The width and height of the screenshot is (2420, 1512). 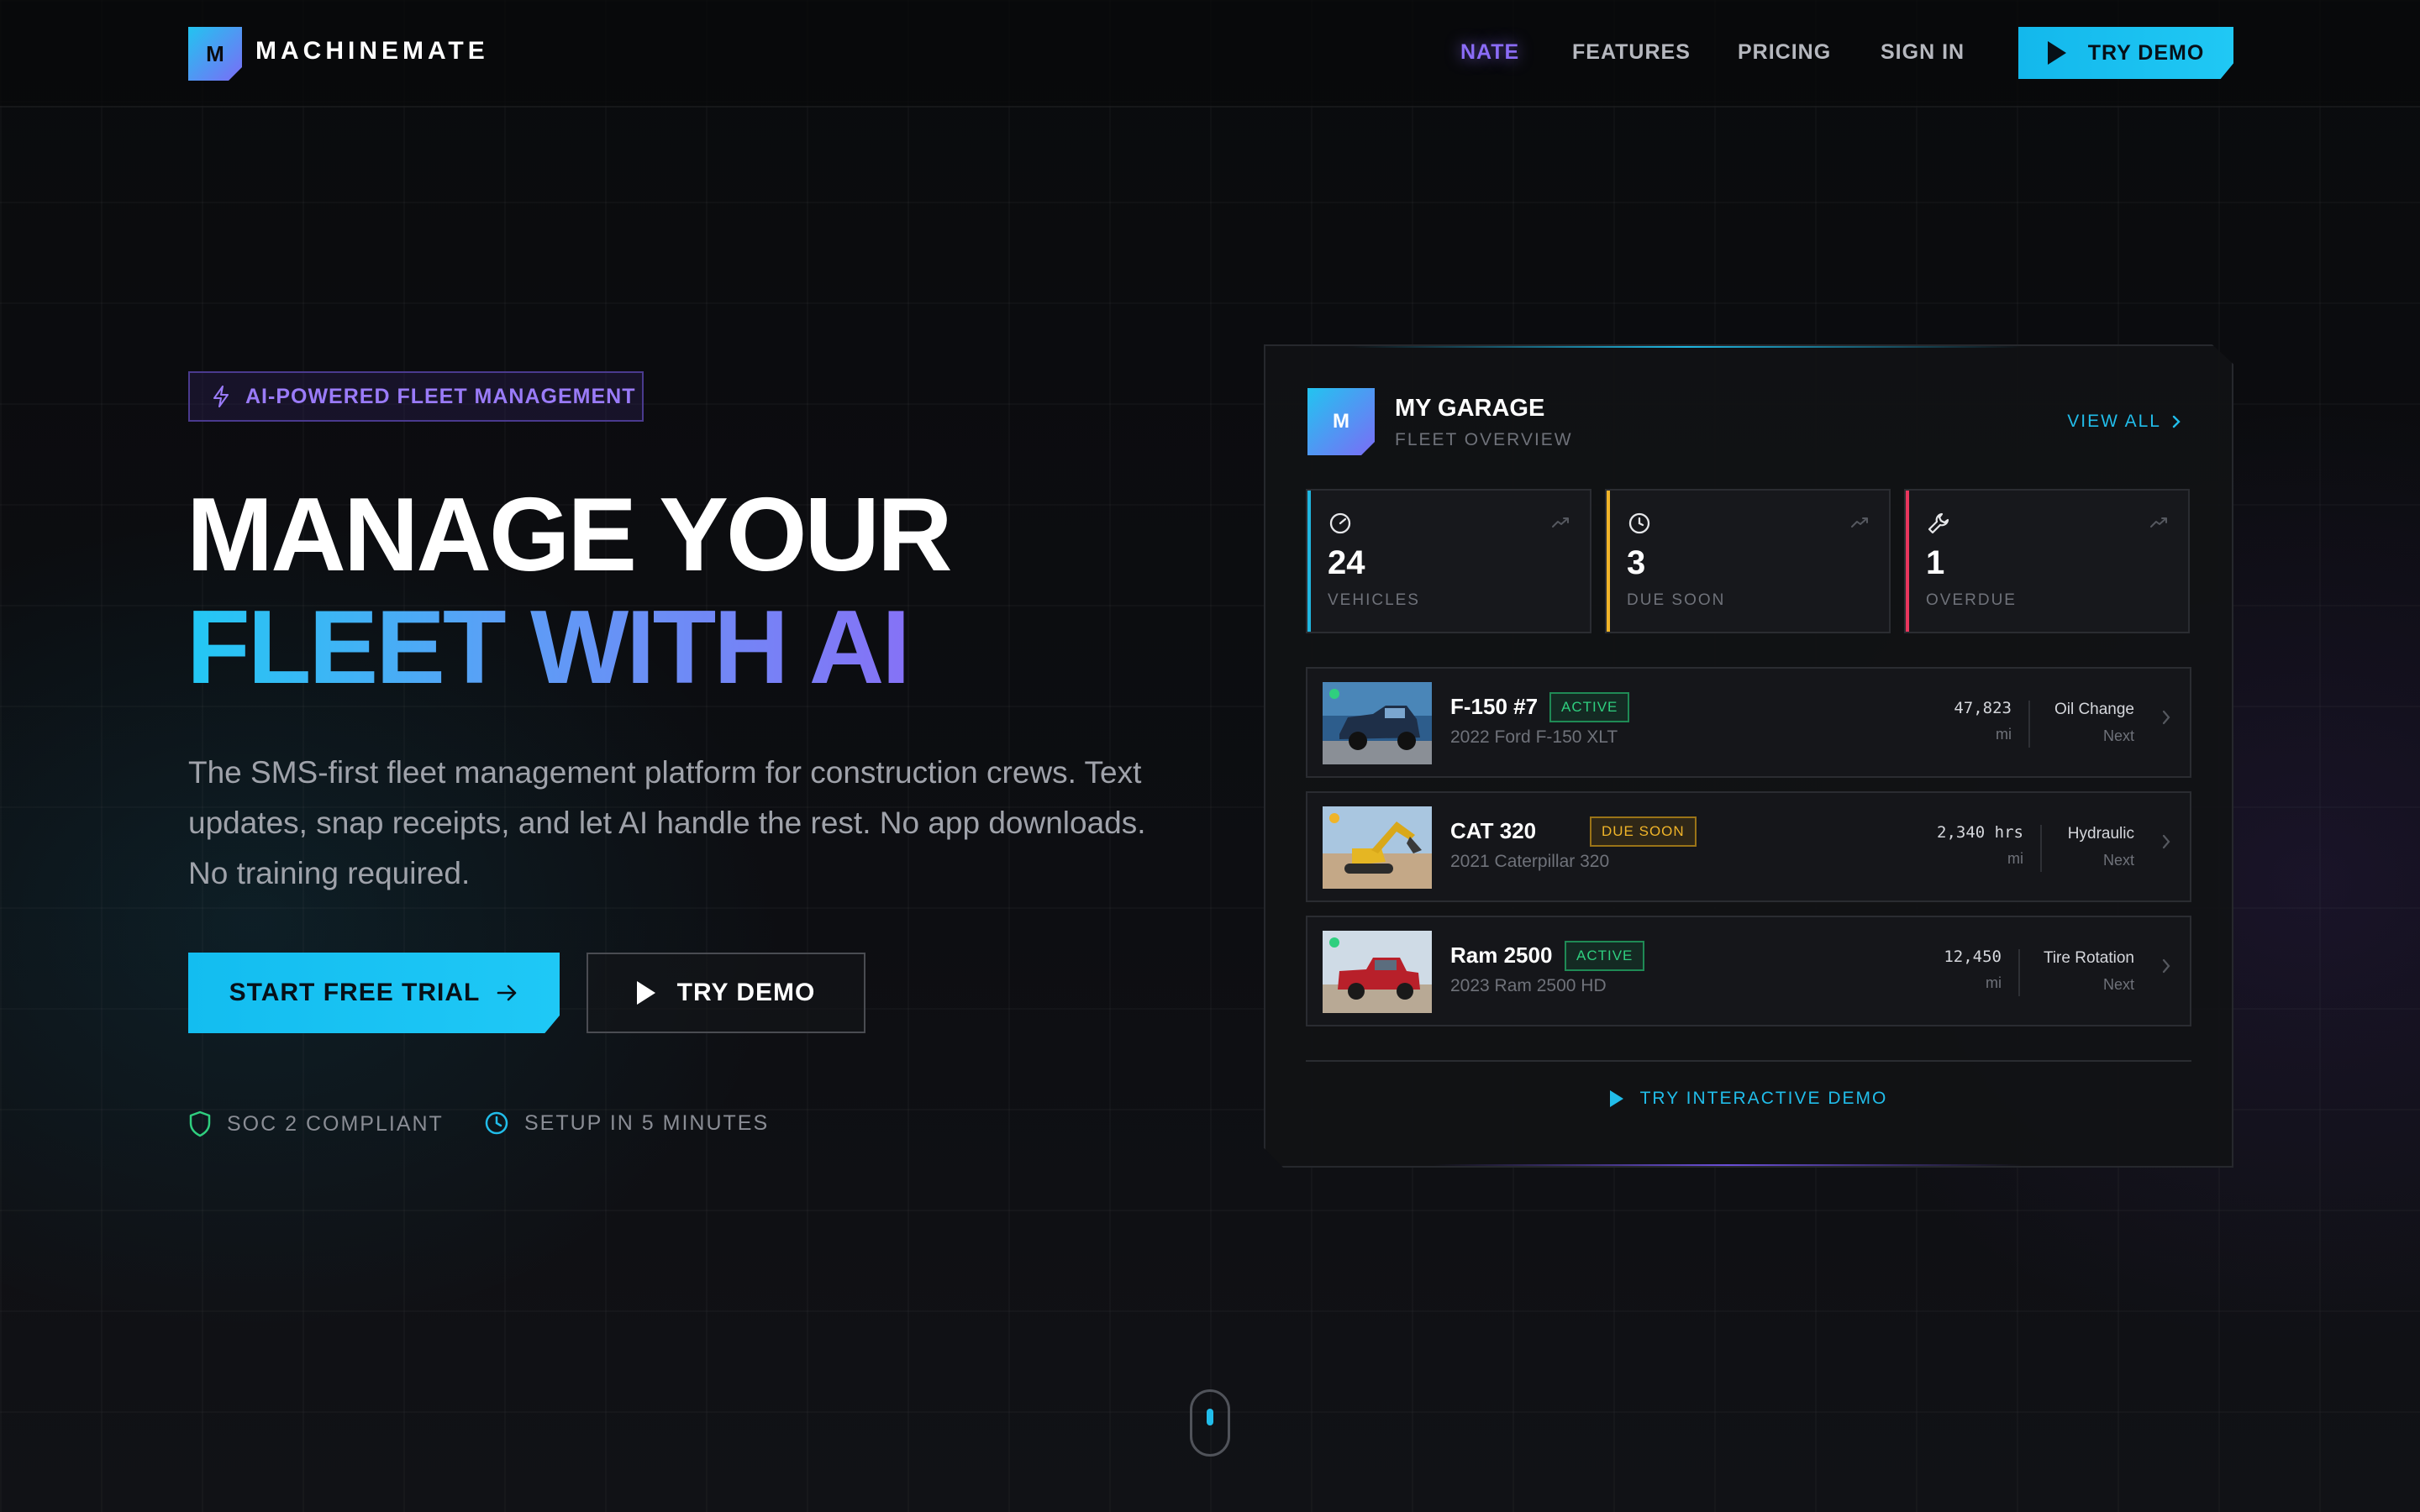 I want to click on start-free-trial-button: START FREE TRIAL, so click(x=374, y=993).